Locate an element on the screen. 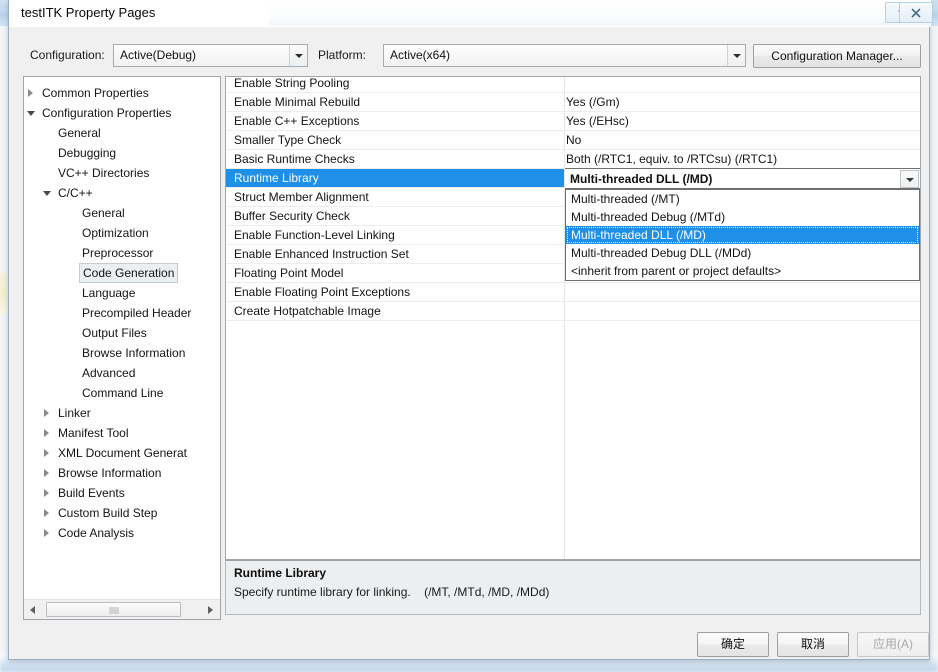  dialog-title-bar: testITK Property Pages ? is located at coordinates (471, 13).